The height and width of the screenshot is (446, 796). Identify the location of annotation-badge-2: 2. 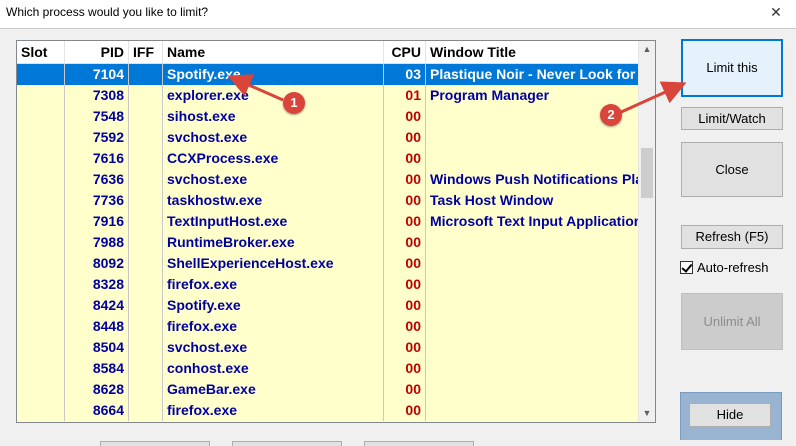
(611, 115).